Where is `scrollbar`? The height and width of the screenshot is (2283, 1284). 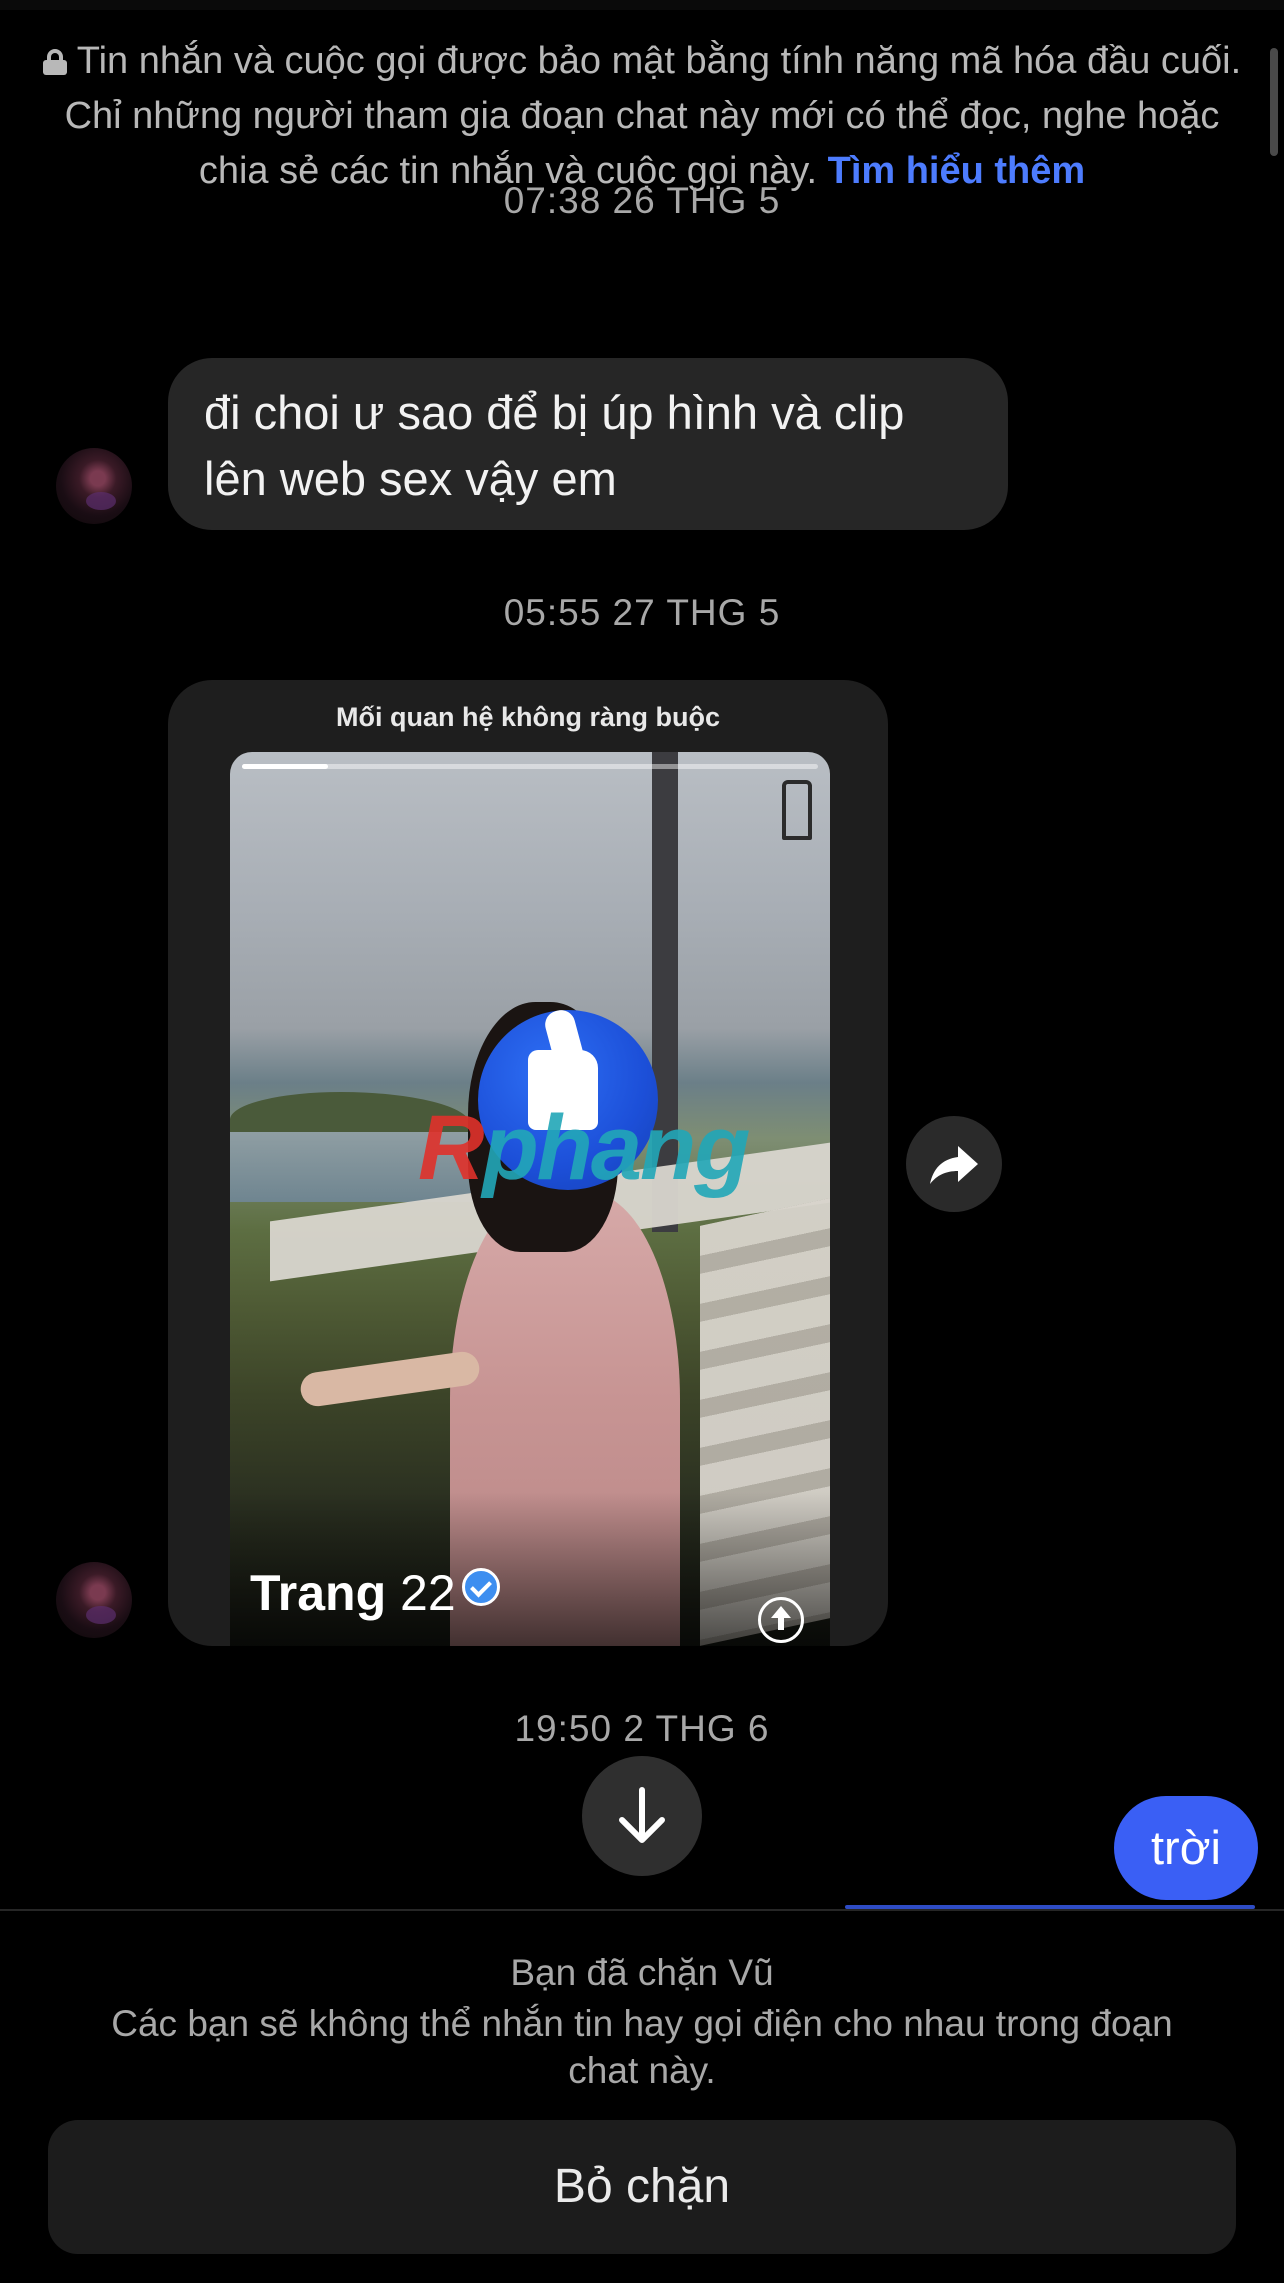
scrollbar is located at coordinates (1274, 102).